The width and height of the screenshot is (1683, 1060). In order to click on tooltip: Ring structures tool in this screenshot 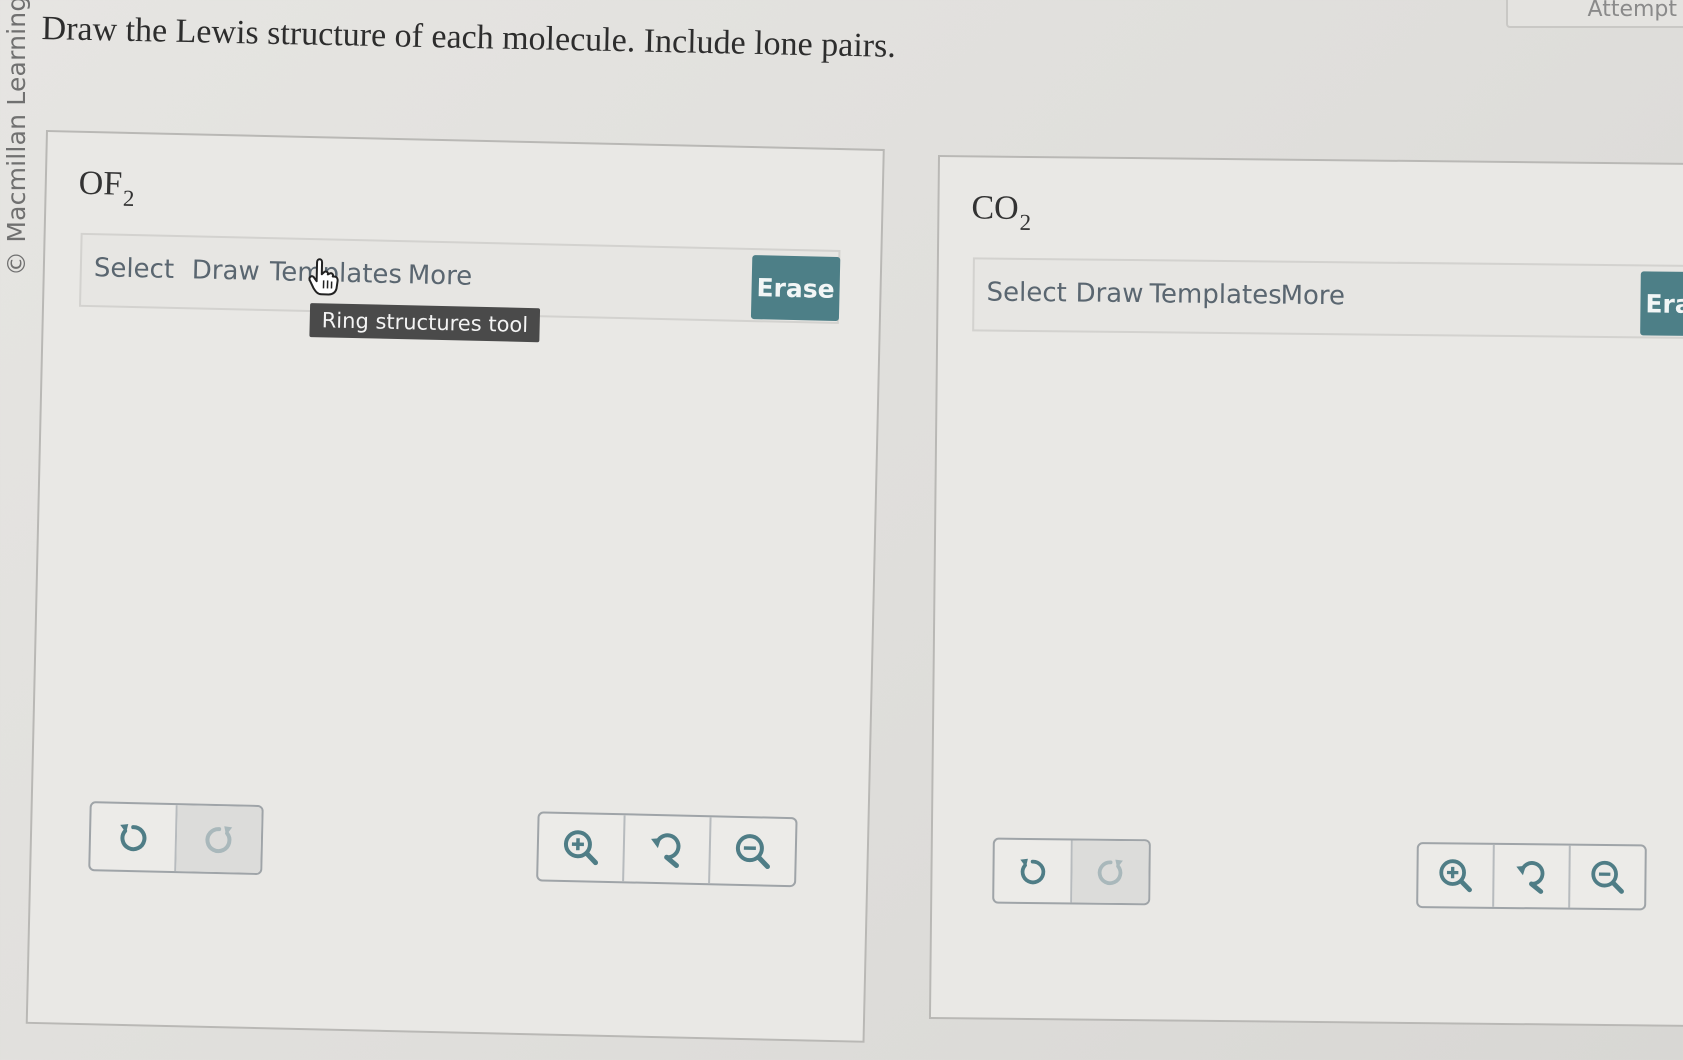, I will do `click(425, 323)`.